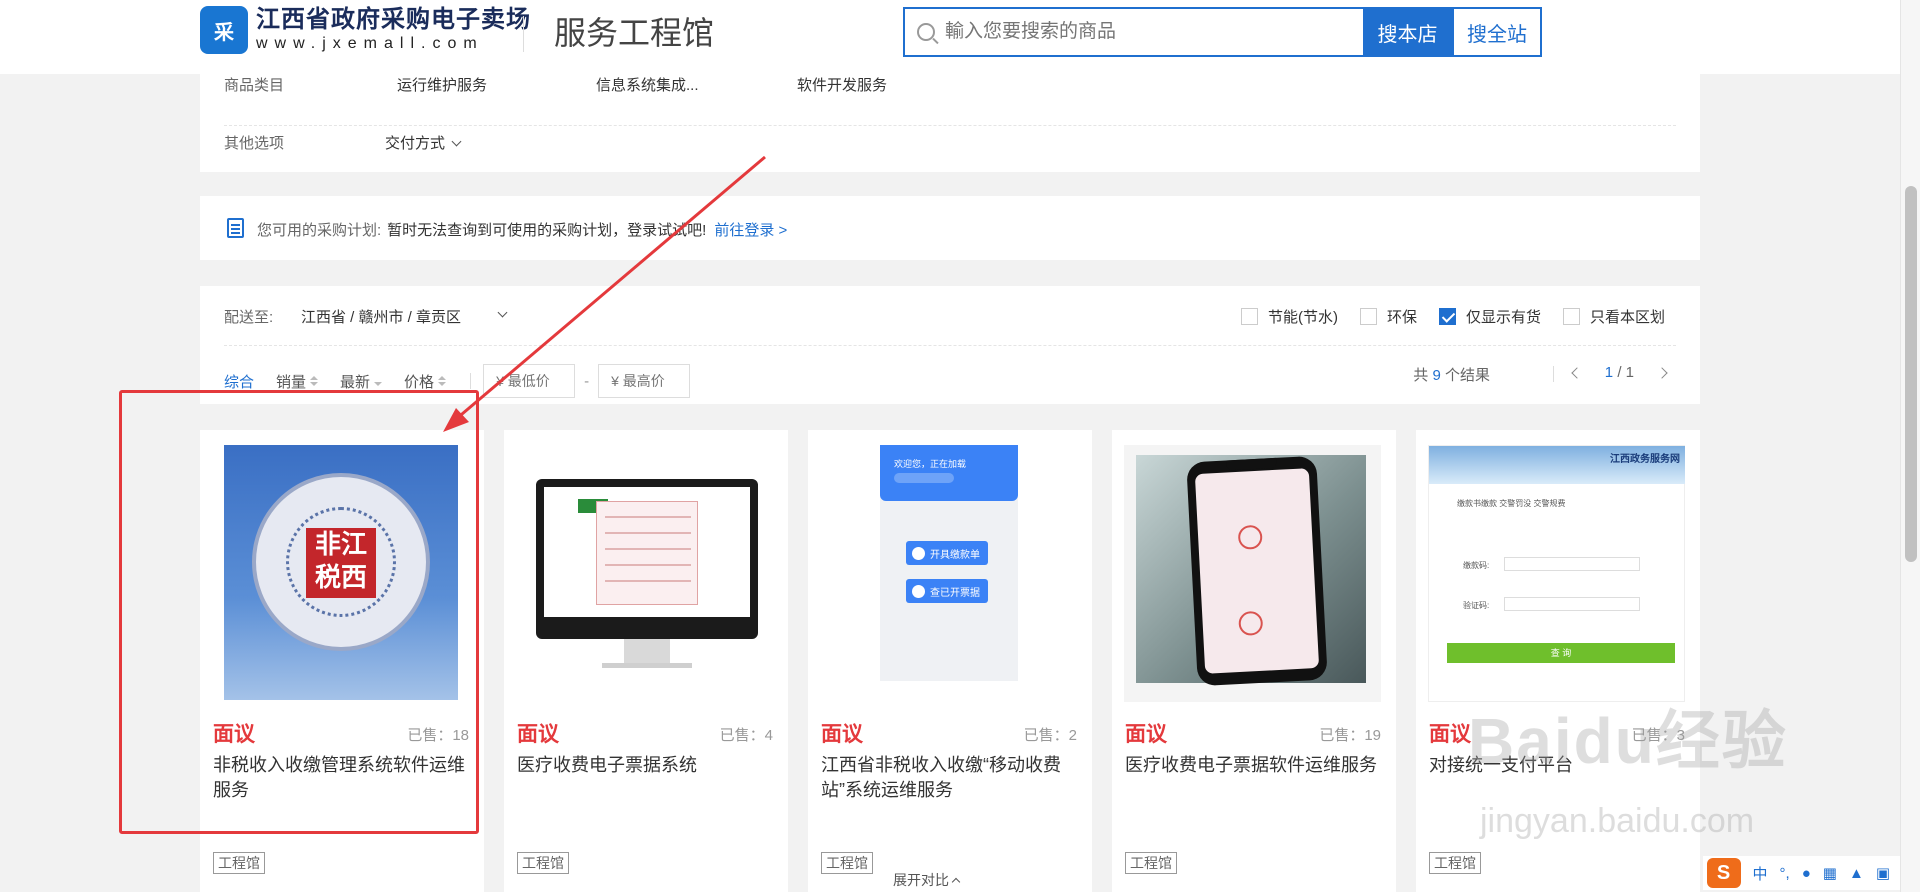 The height and width of the screenshot is (892, 1920). I want to click on mobile-app-screenshot: 欢迎您，正在加载 开具缴款单 查已开票据, so click(949, 573).